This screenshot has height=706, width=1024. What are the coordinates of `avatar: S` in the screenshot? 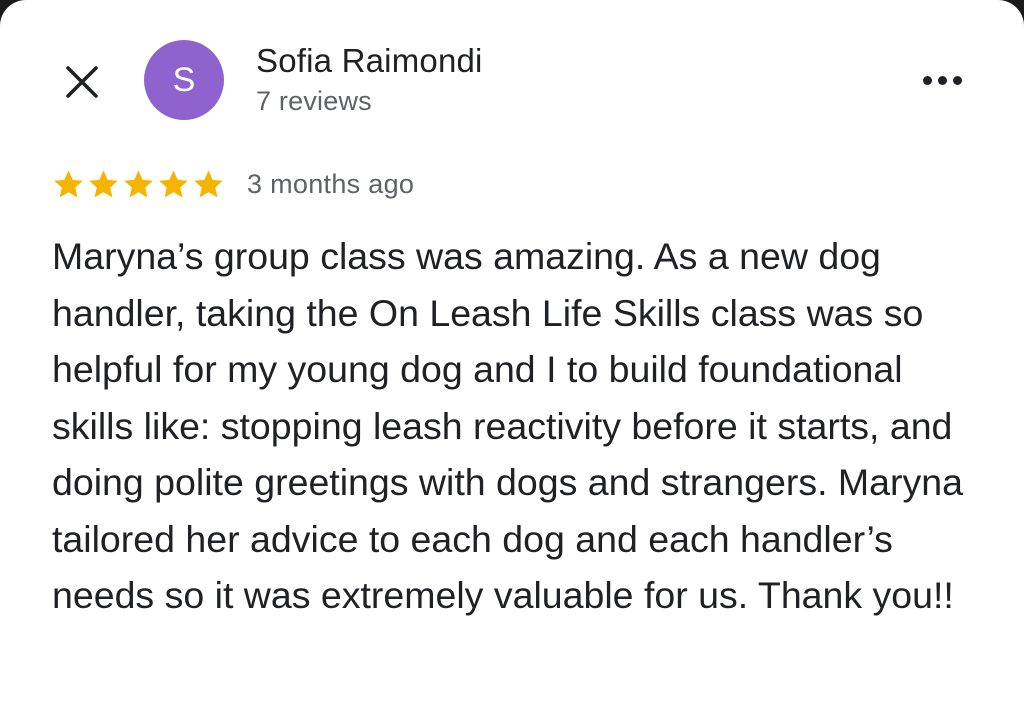 It's located at (184, 80).